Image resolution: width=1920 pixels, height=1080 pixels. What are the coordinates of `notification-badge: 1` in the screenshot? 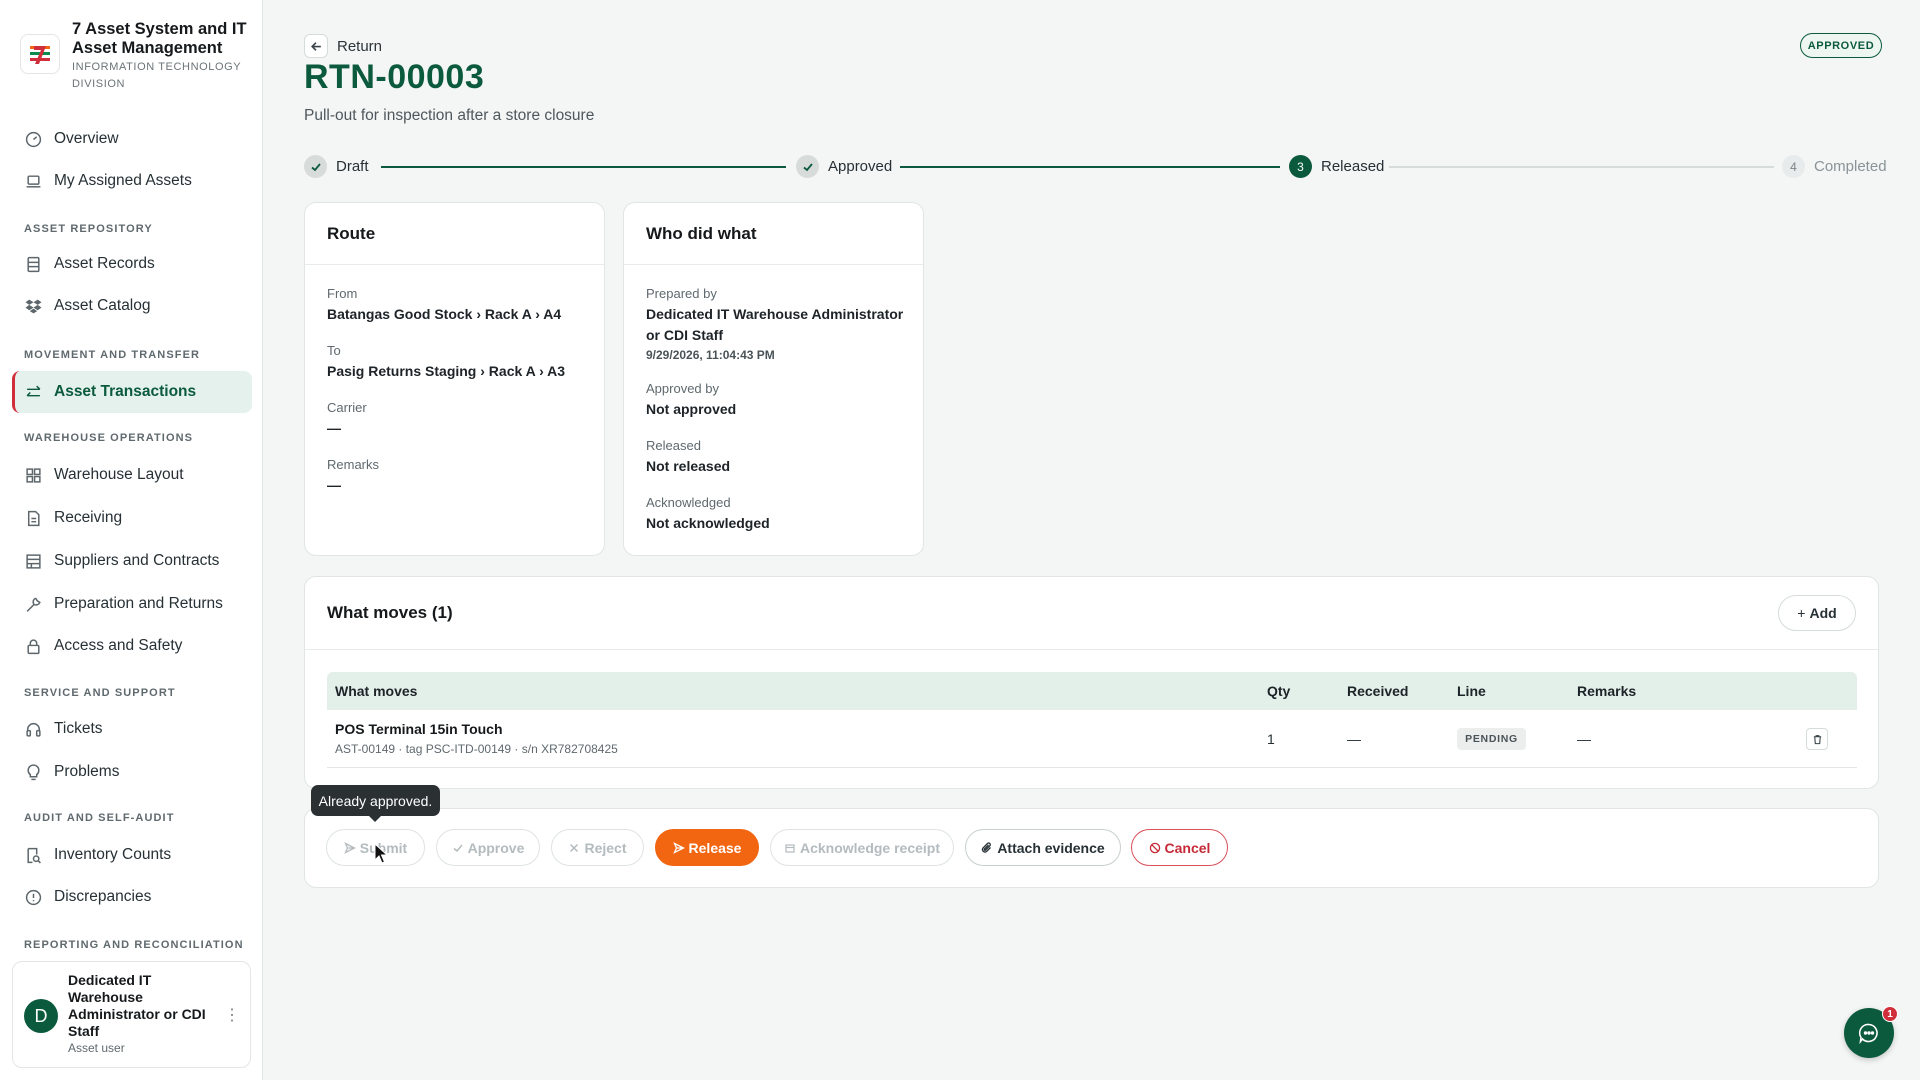 It's located at (1890, 1014).